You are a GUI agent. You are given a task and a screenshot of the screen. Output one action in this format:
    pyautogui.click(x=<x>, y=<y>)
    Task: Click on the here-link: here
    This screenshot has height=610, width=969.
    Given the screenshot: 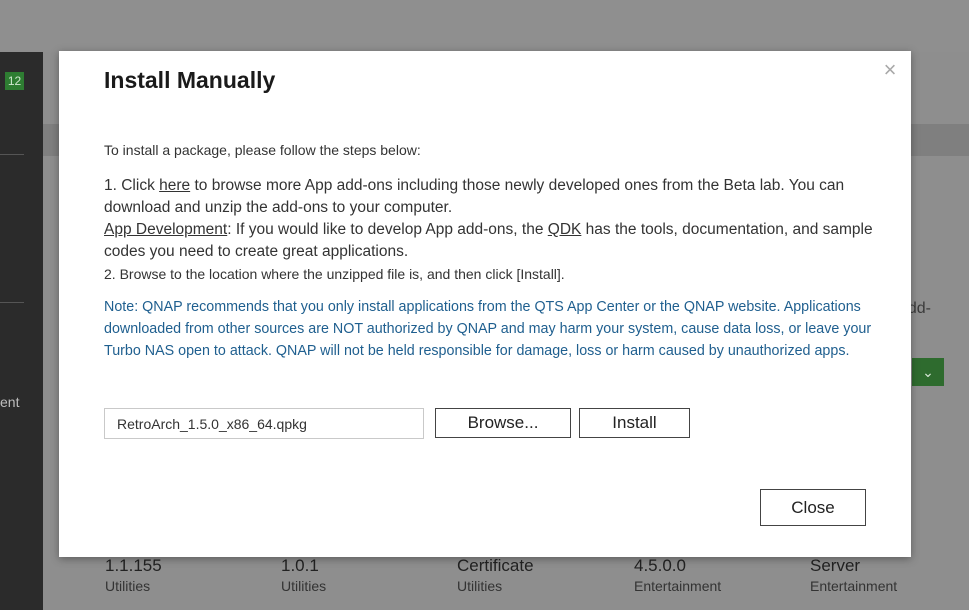 What is the action you would take?
    pyautogui.click(x=174, y=185)
    